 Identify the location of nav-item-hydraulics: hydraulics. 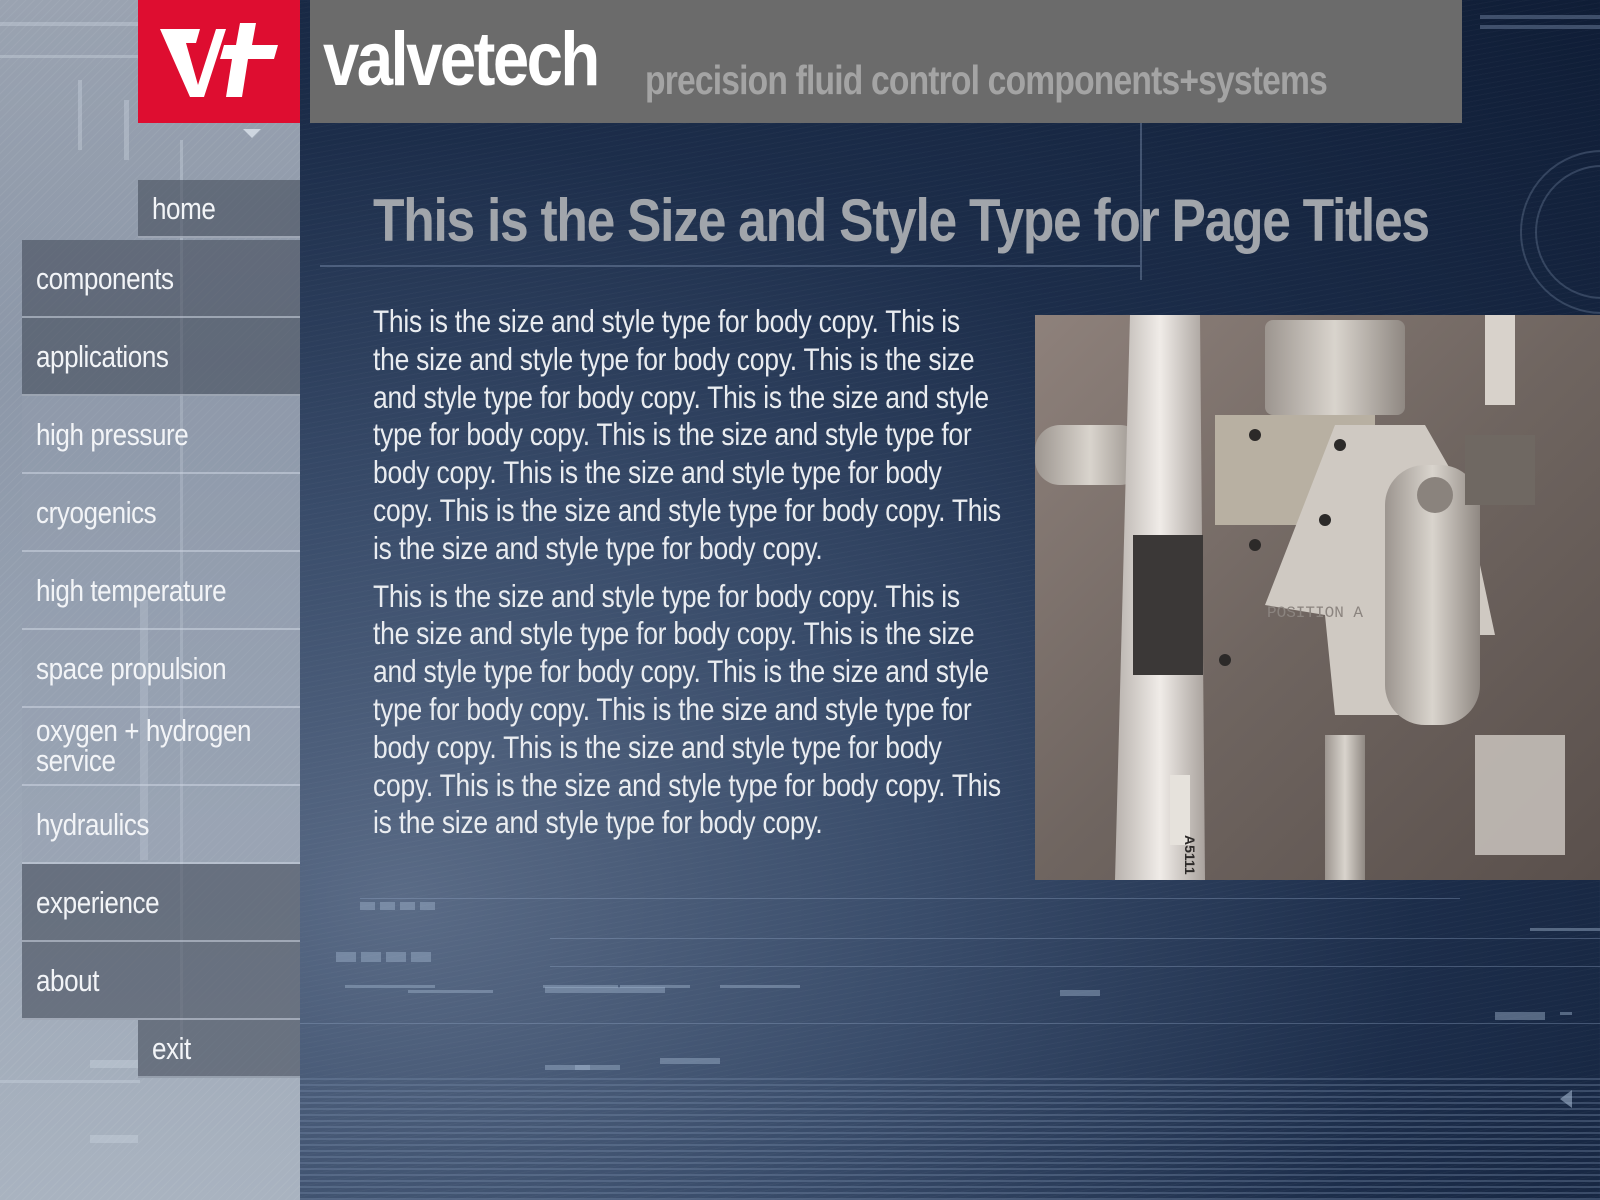
(161, 825).